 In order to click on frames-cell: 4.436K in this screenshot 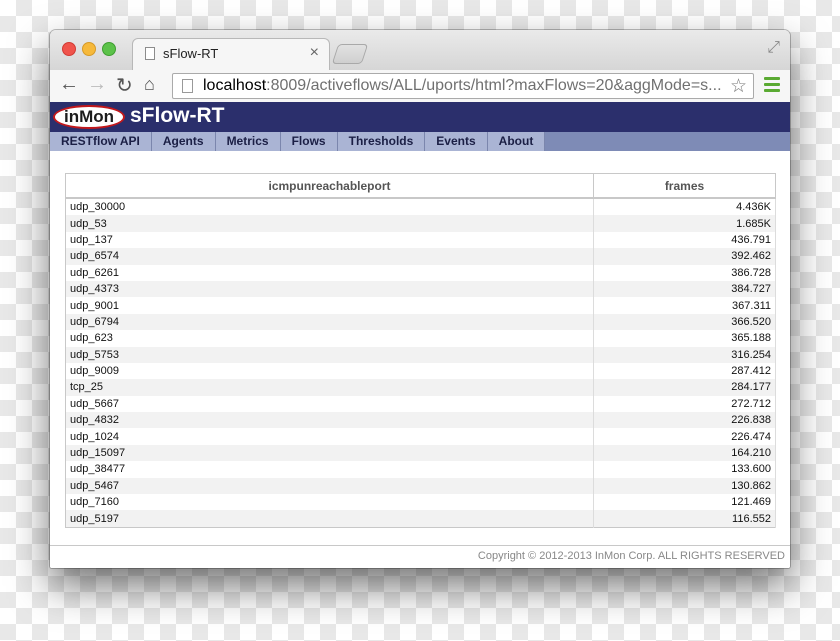, I will do `click(684, 207)`.